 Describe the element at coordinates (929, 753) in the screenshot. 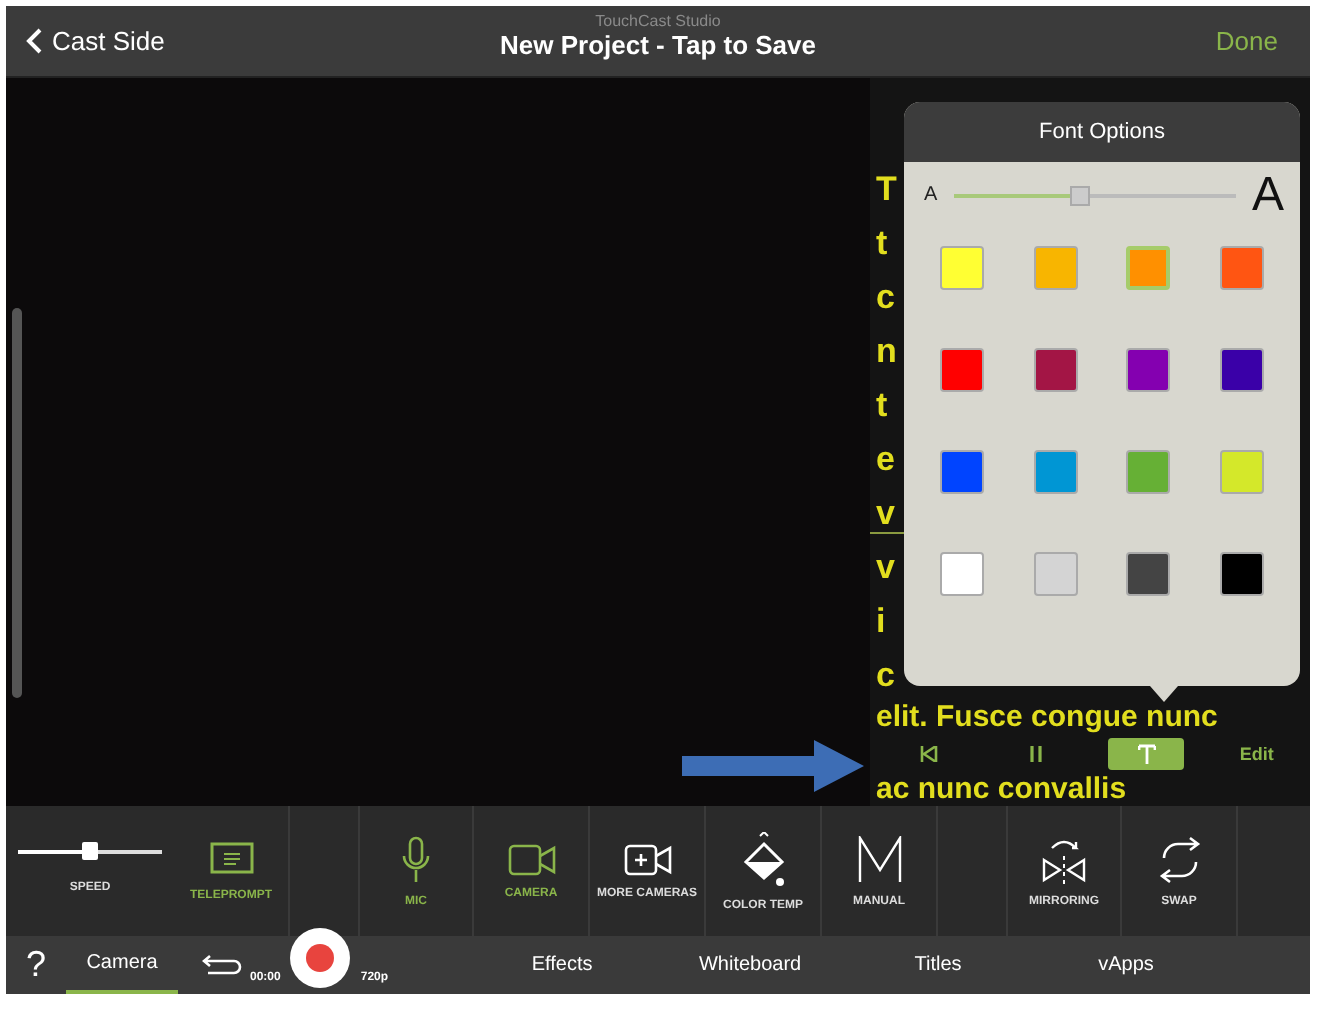

I see `rewind-icon` at that location.